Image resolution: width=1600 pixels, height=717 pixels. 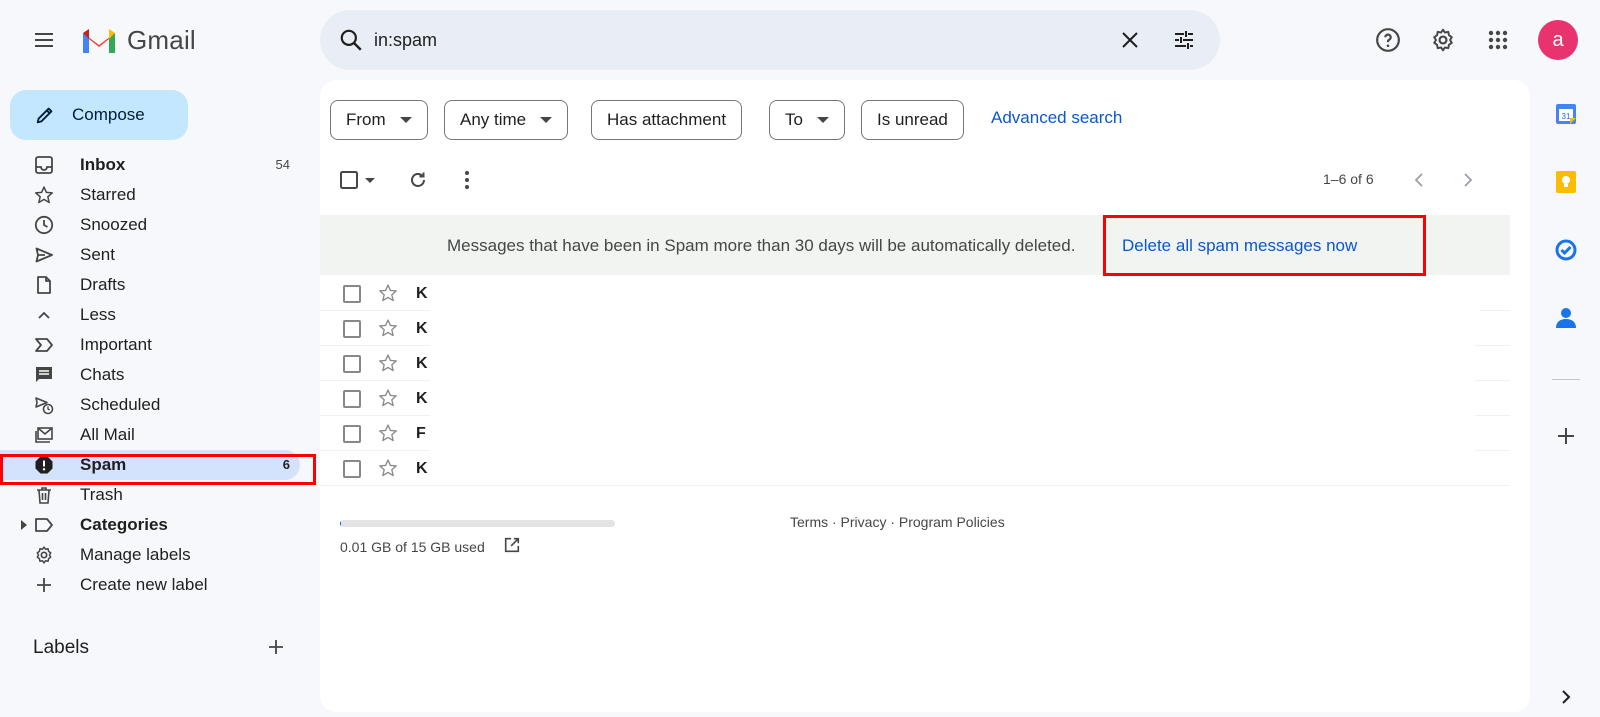 What do you see at coordinates (493, 119) in the screenshot?
I see `chip-label: Any time` at bounding box center [493, 119].